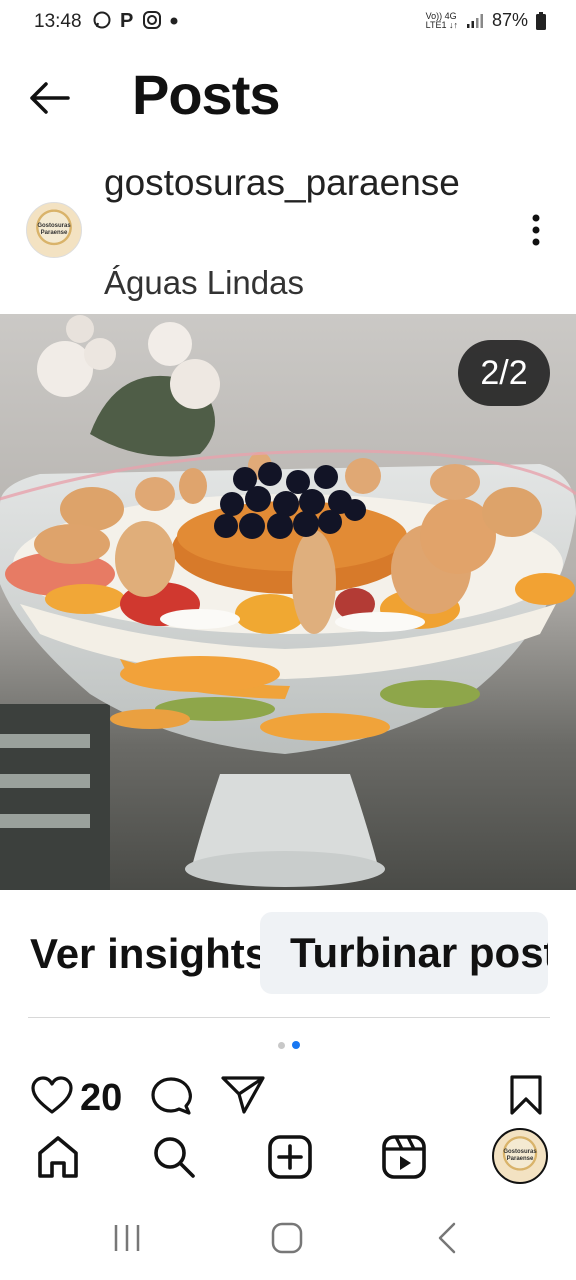 The image size is (576, 1280). What do you see at coordinates (404, 1157) in the screenshot?
I see `reels-icon` at bounding box center [404, 1157].